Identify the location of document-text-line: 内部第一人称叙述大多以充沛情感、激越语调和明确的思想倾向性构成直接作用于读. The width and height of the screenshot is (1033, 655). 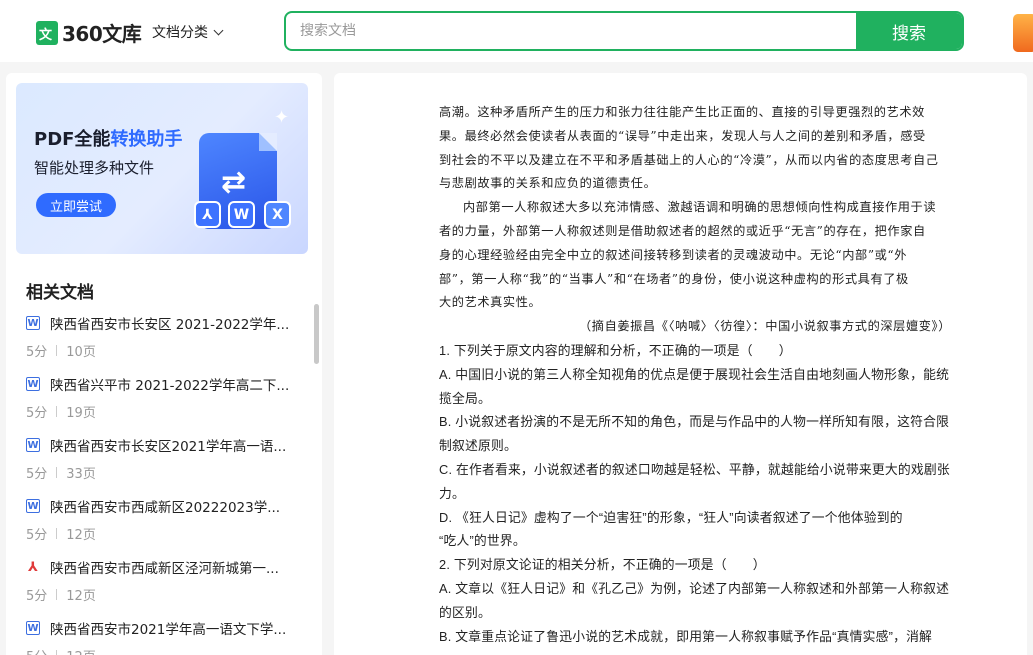
(700, 207).